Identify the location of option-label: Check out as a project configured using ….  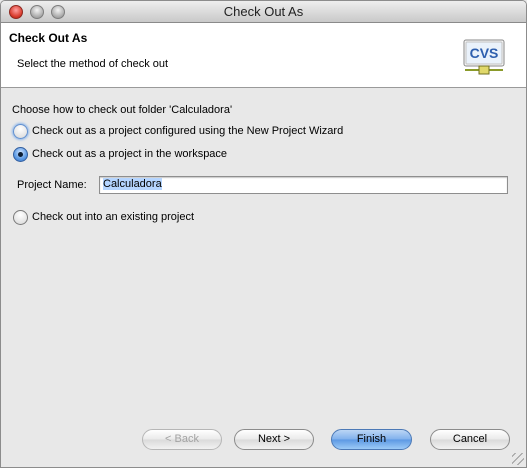
(188, 131).